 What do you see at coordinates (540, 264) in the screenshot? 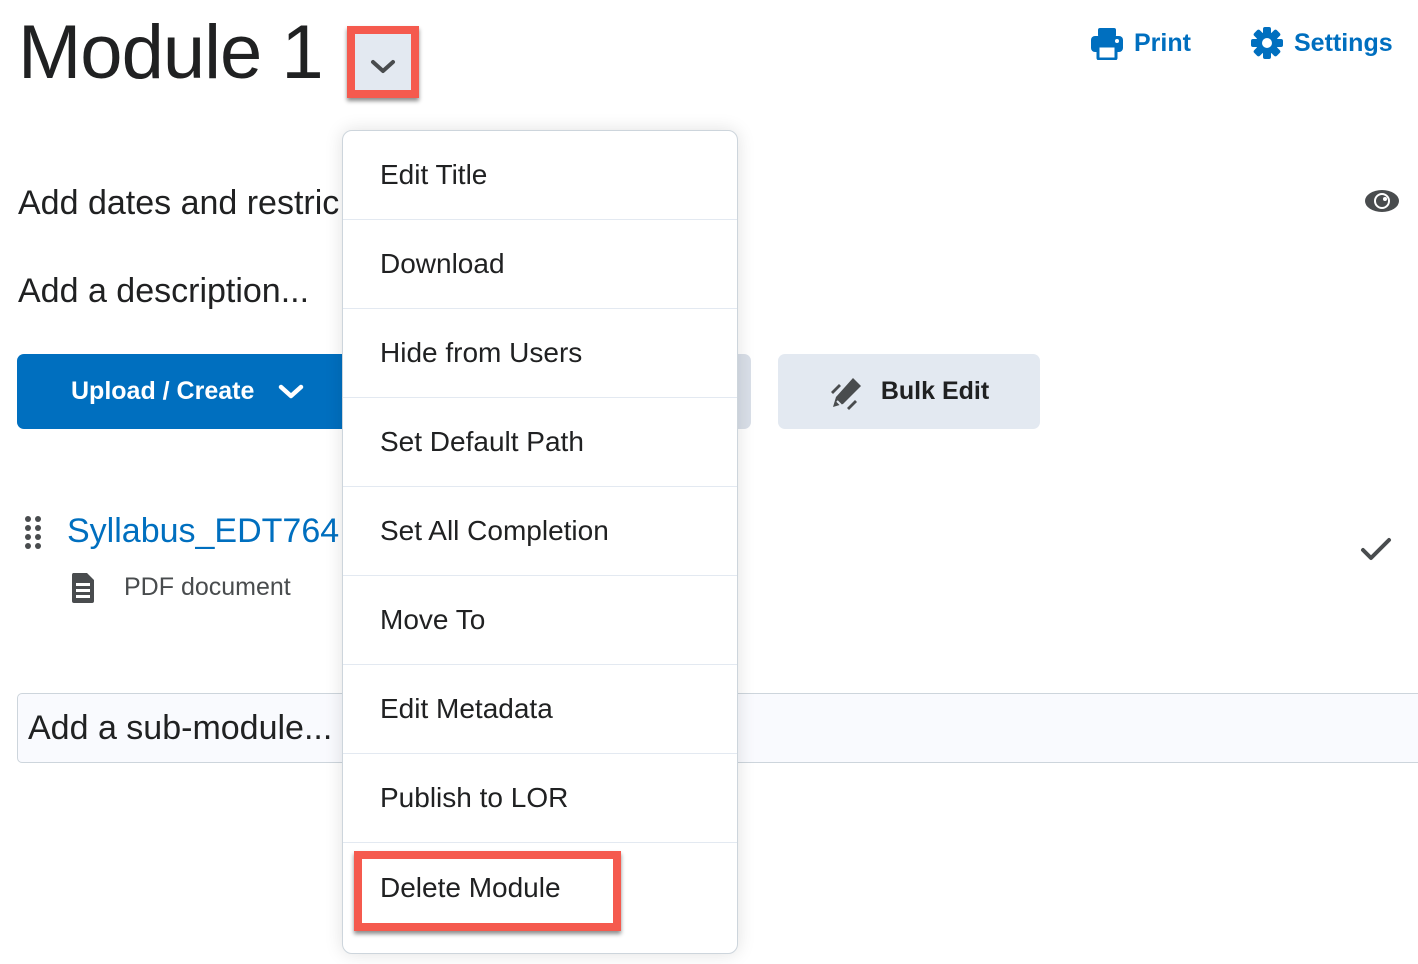
I see `menu-item-download: Download` at bounding box center [540, 264].